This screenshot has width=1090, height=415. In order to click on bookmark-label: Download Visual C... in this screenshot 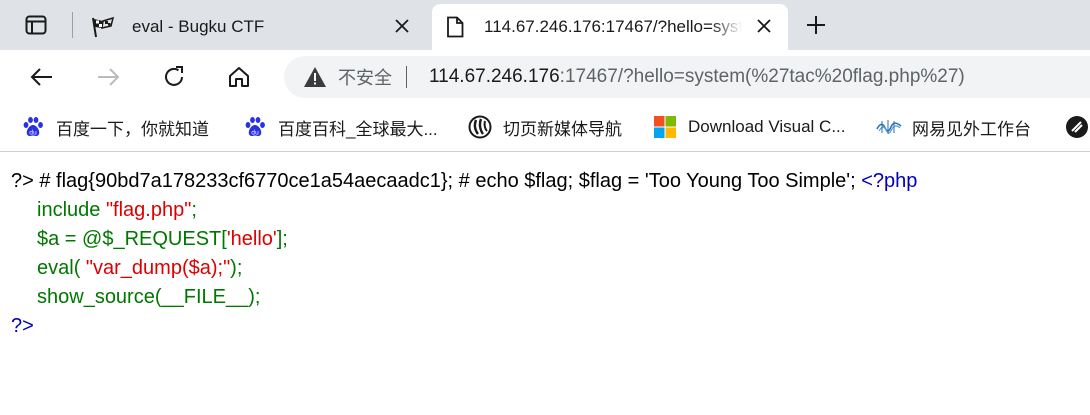, I will do `click(767, 126)`.